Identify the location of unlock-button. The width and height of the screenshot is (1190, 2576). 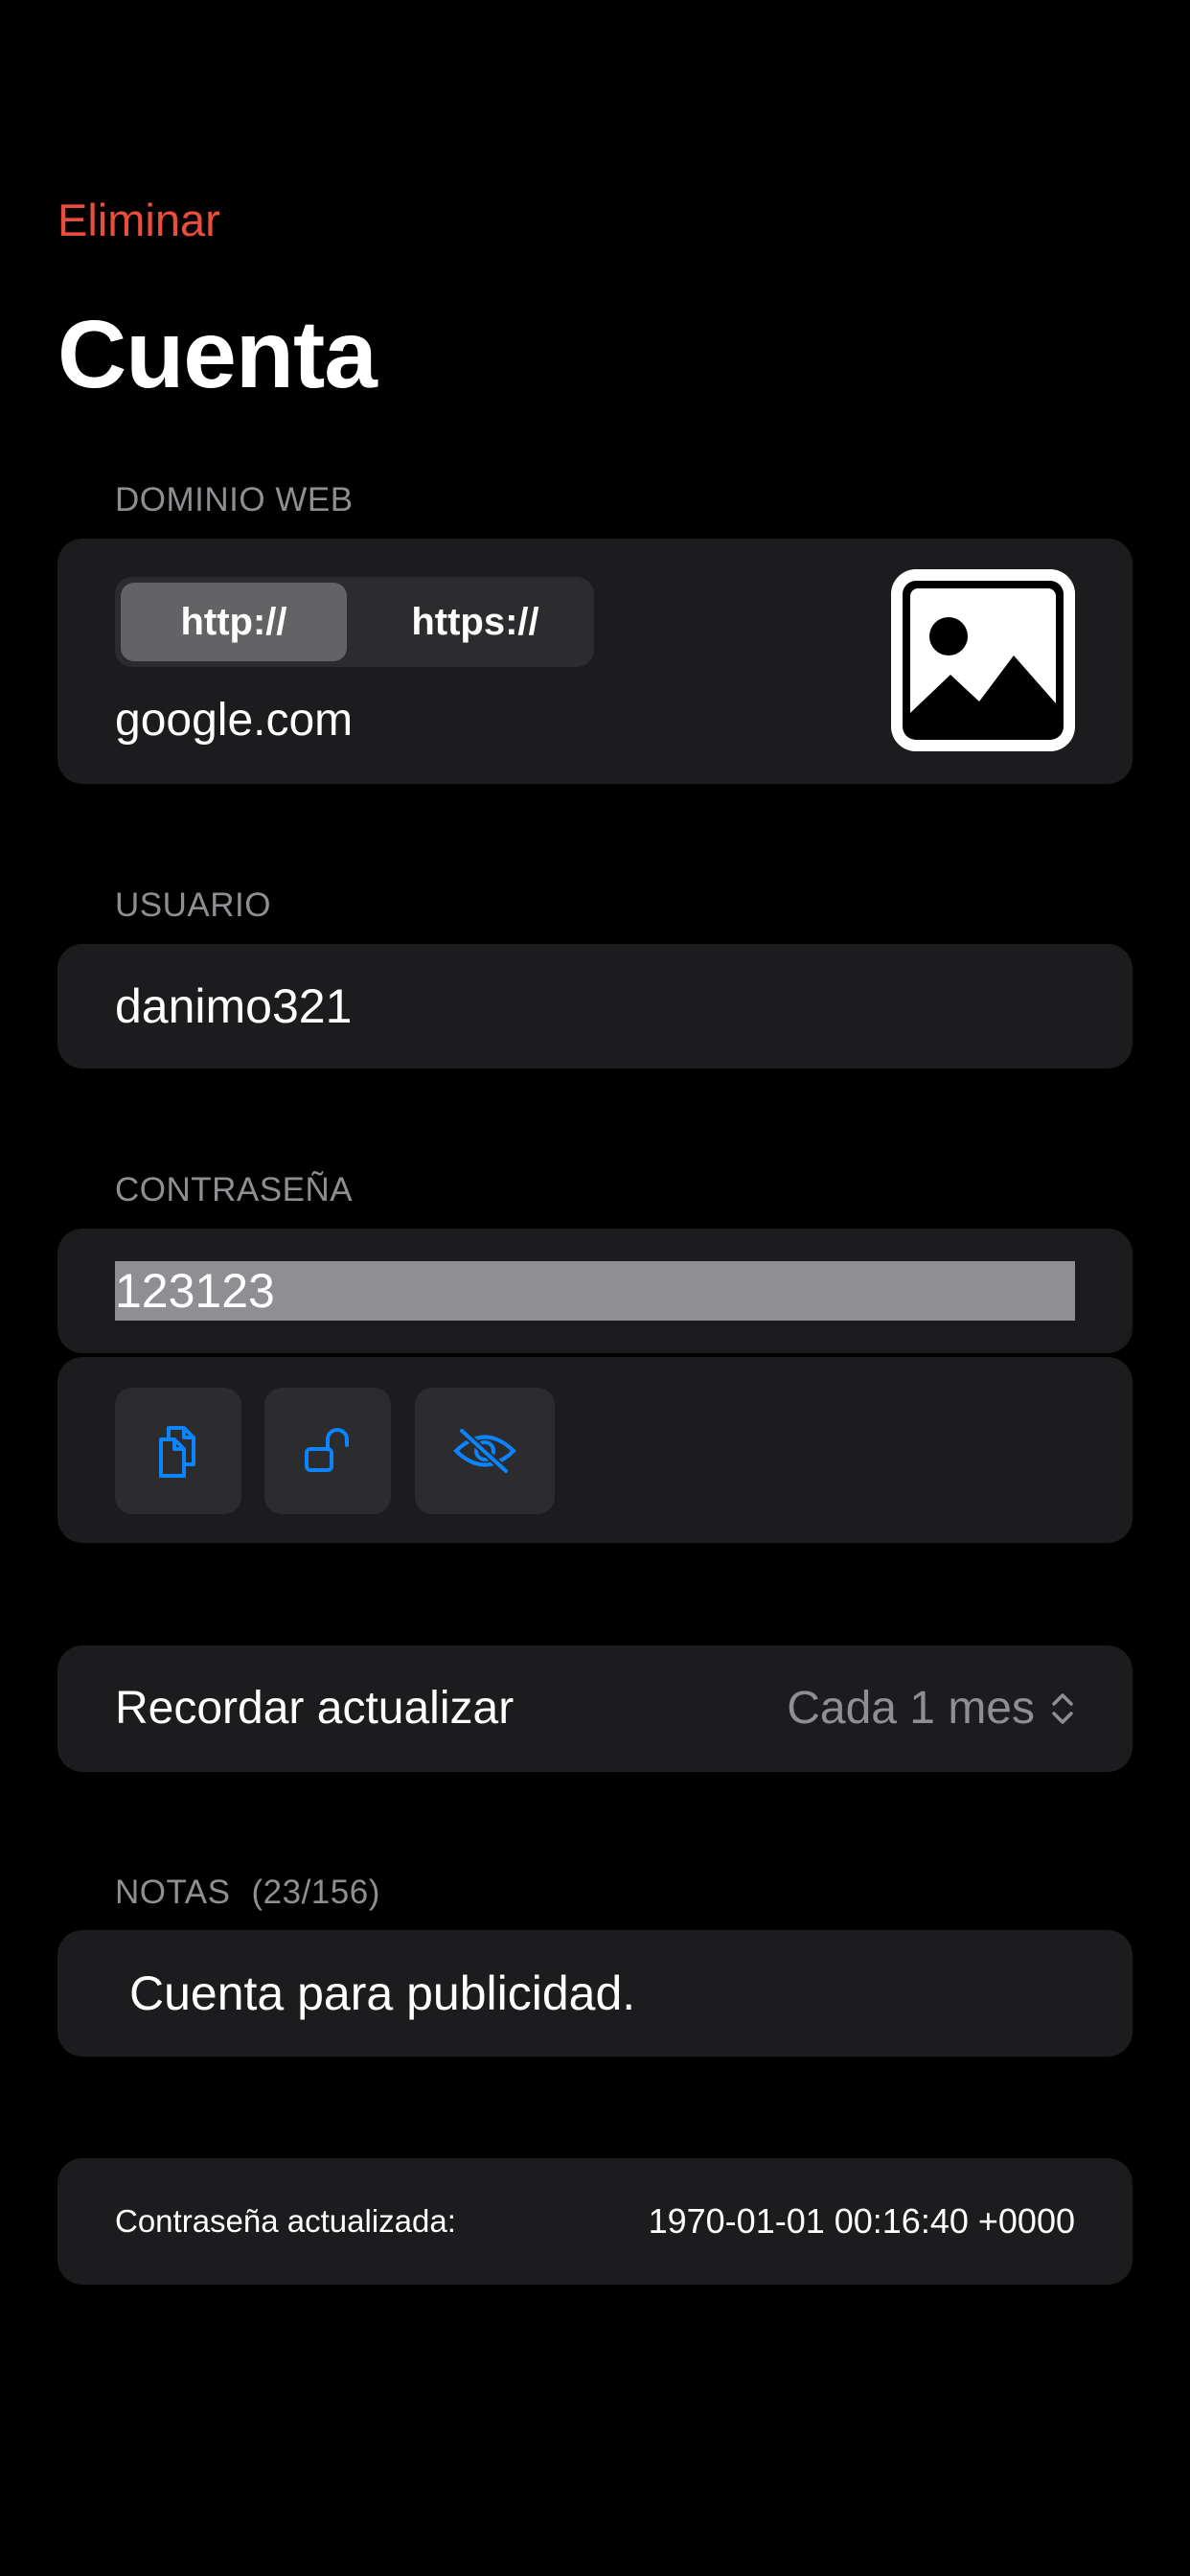
(327, 1451).